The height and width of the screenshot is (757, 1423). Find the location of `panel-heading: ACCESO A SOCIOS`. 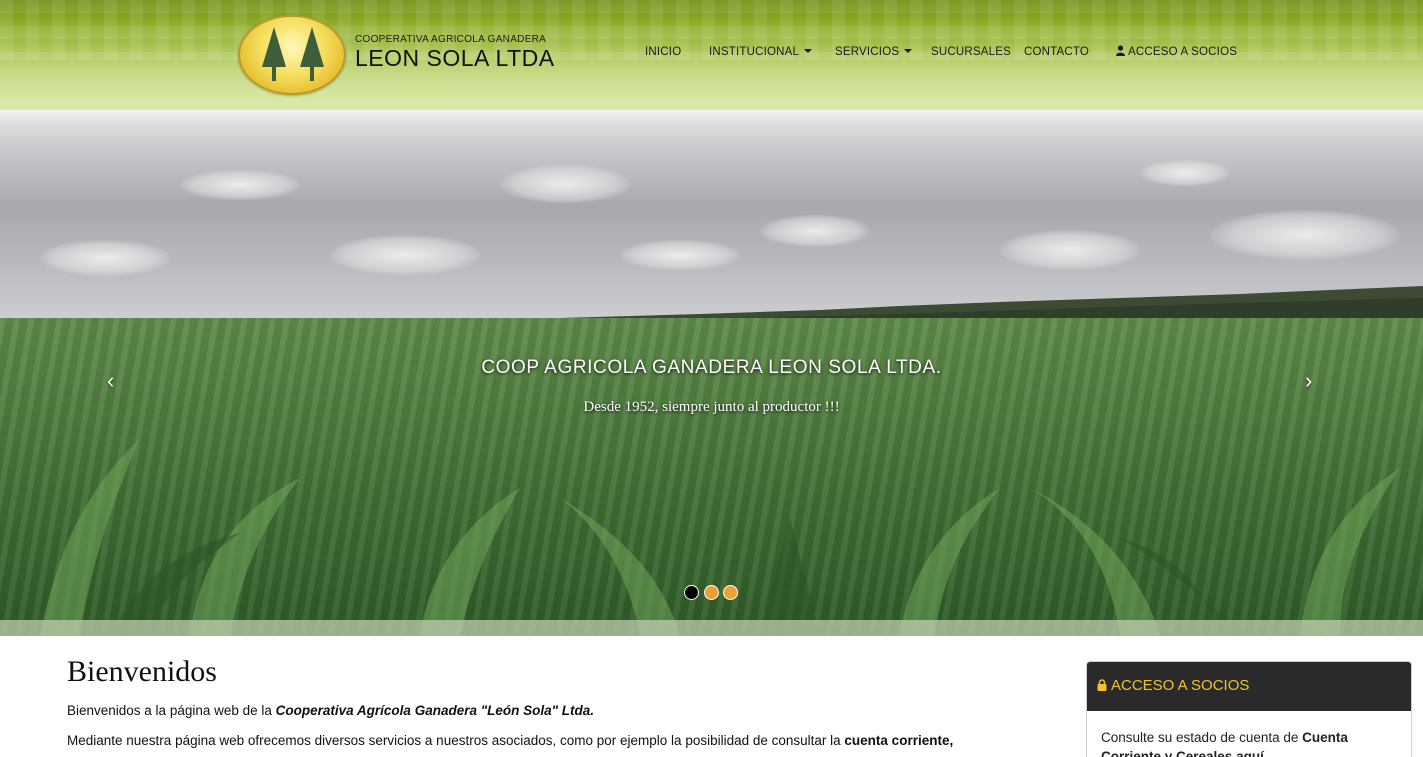

panel-heading: ACCESO A SOCIOS is located at coordinates (1249, 686).